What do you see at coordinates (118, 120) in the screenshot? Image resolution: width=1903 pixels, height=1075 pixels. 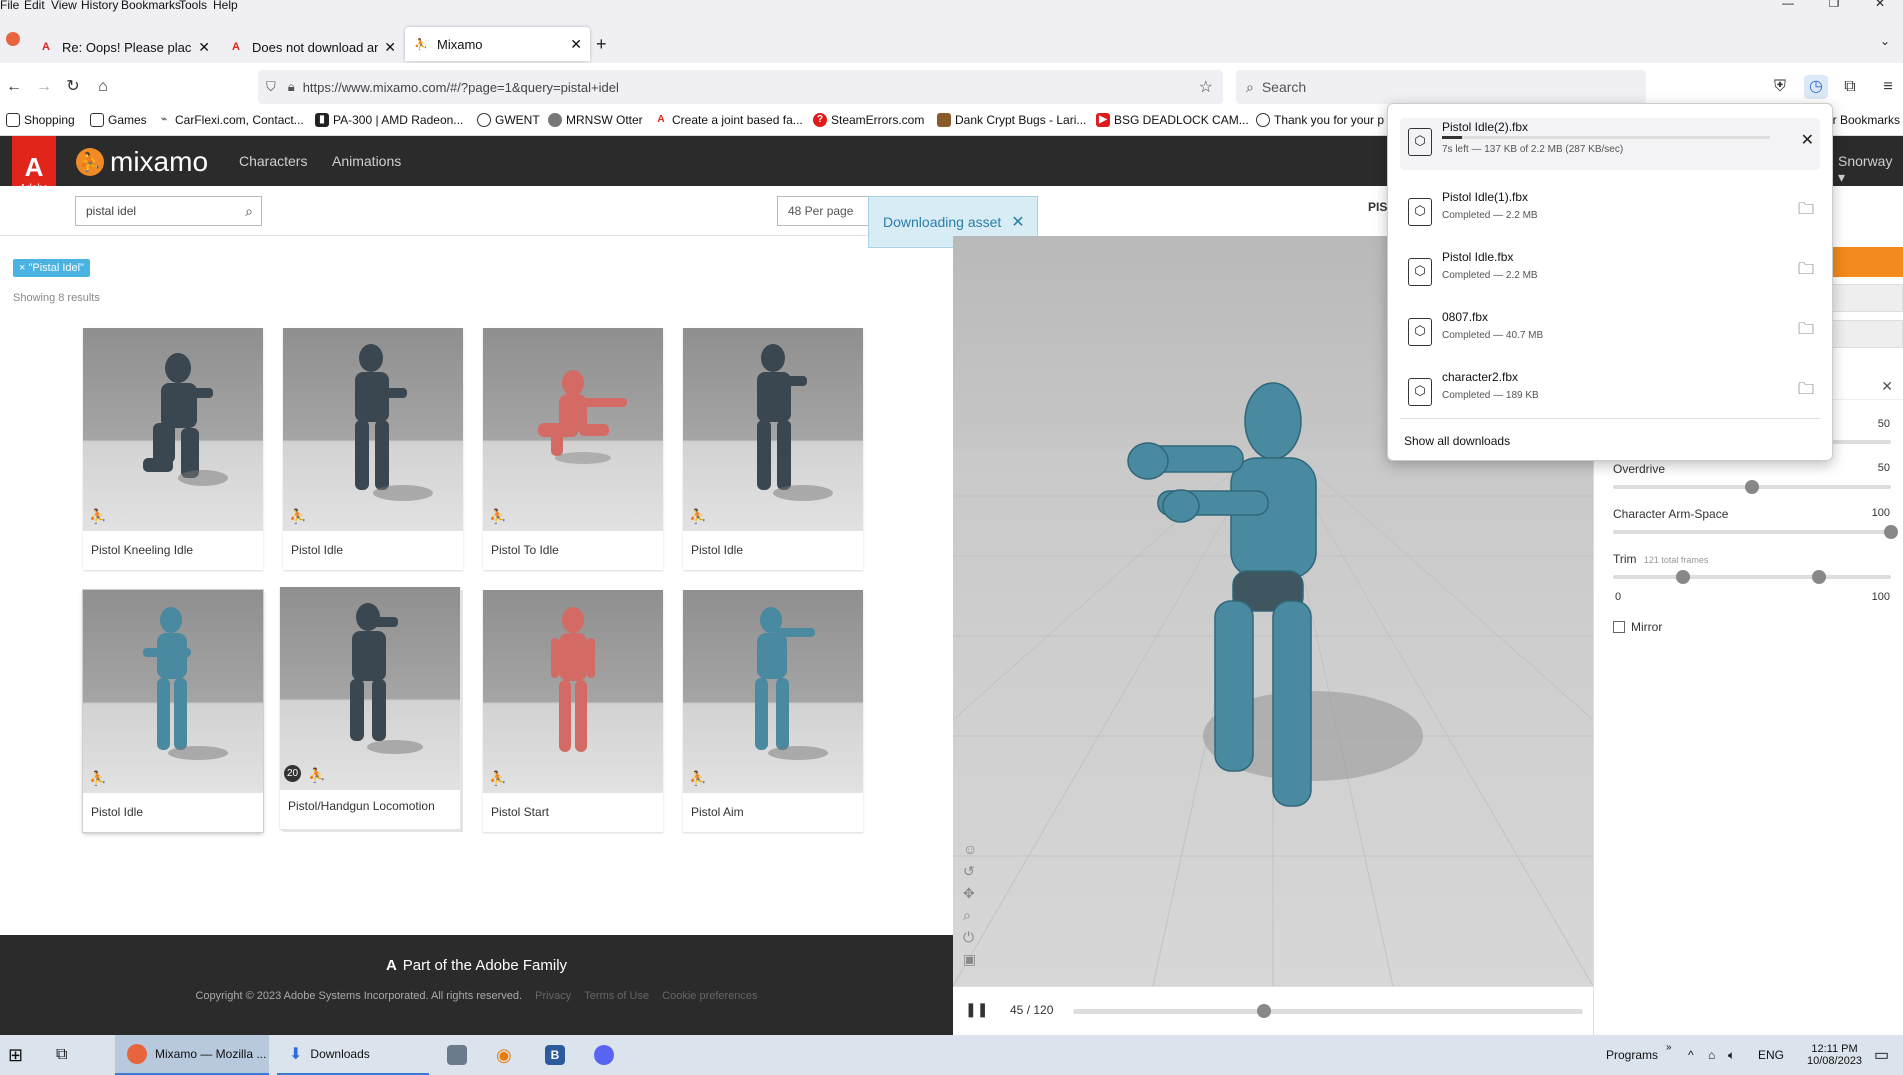 I see `bookmark-folder: Games` at bounding box center [118, 120].